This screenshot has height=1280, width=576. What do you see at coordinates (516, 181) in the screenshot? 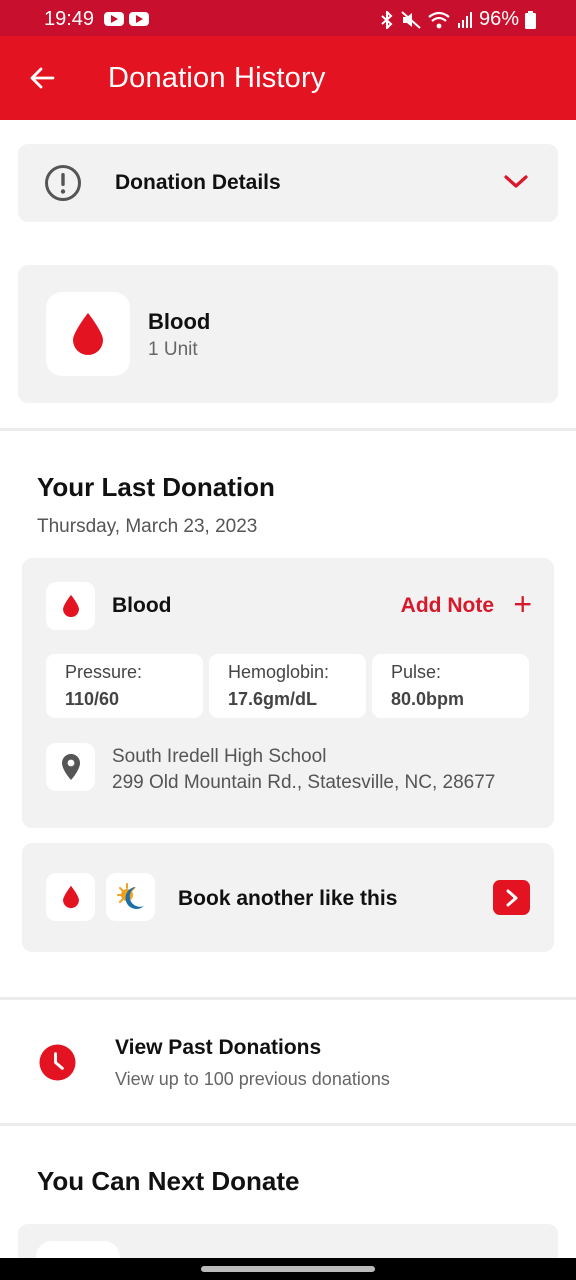
I see `chevron-down-icon` at bounding box center [516, 181].